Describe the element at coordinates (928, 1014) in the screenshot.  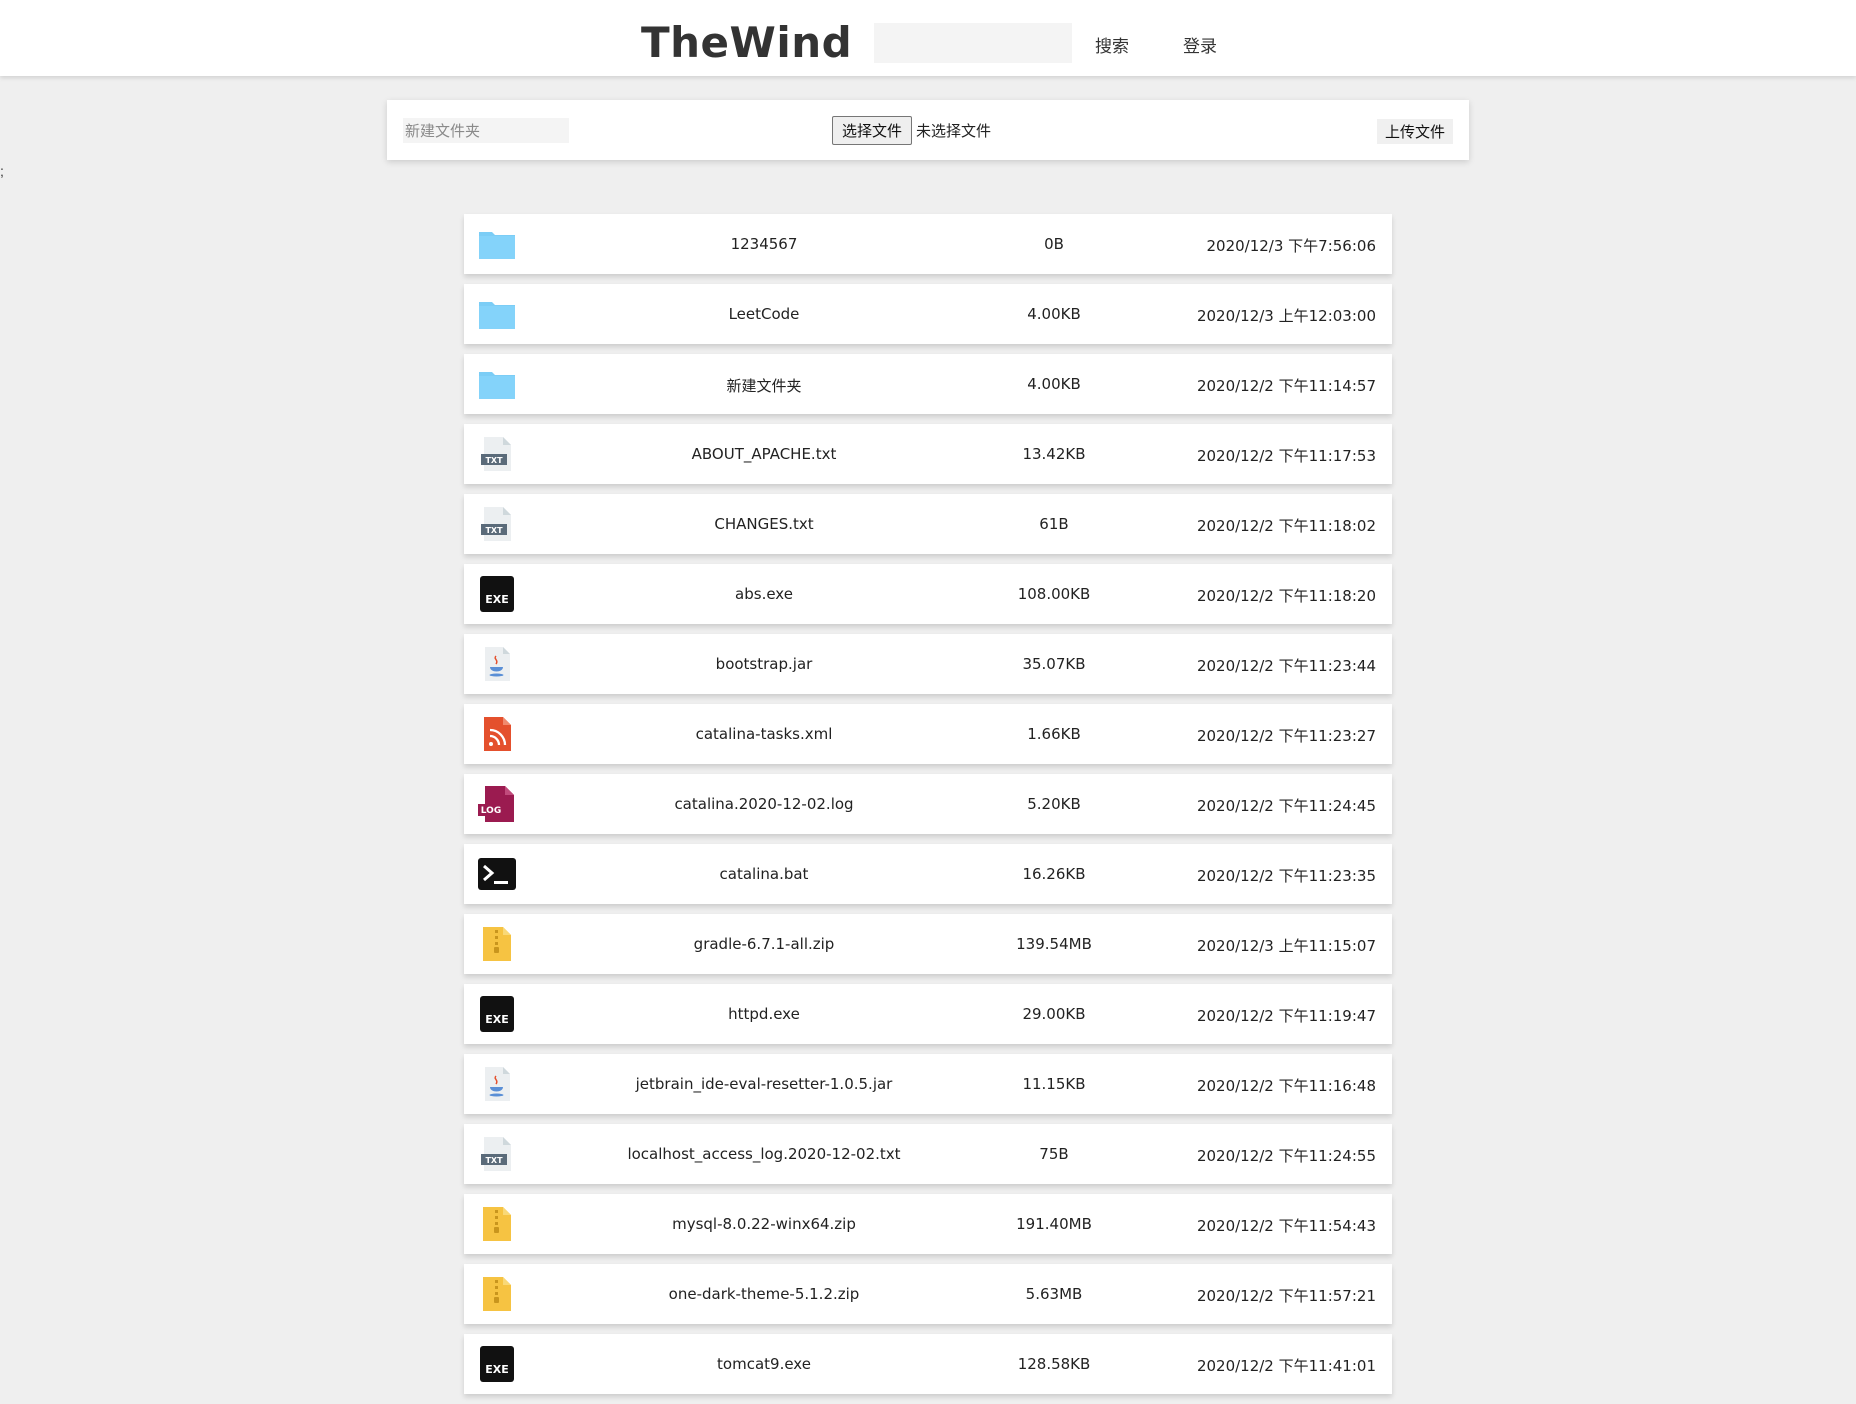
I see `file-row: EXE httpd.exe 29.00KB 2020/12/2 下午11:19:47` at that location.